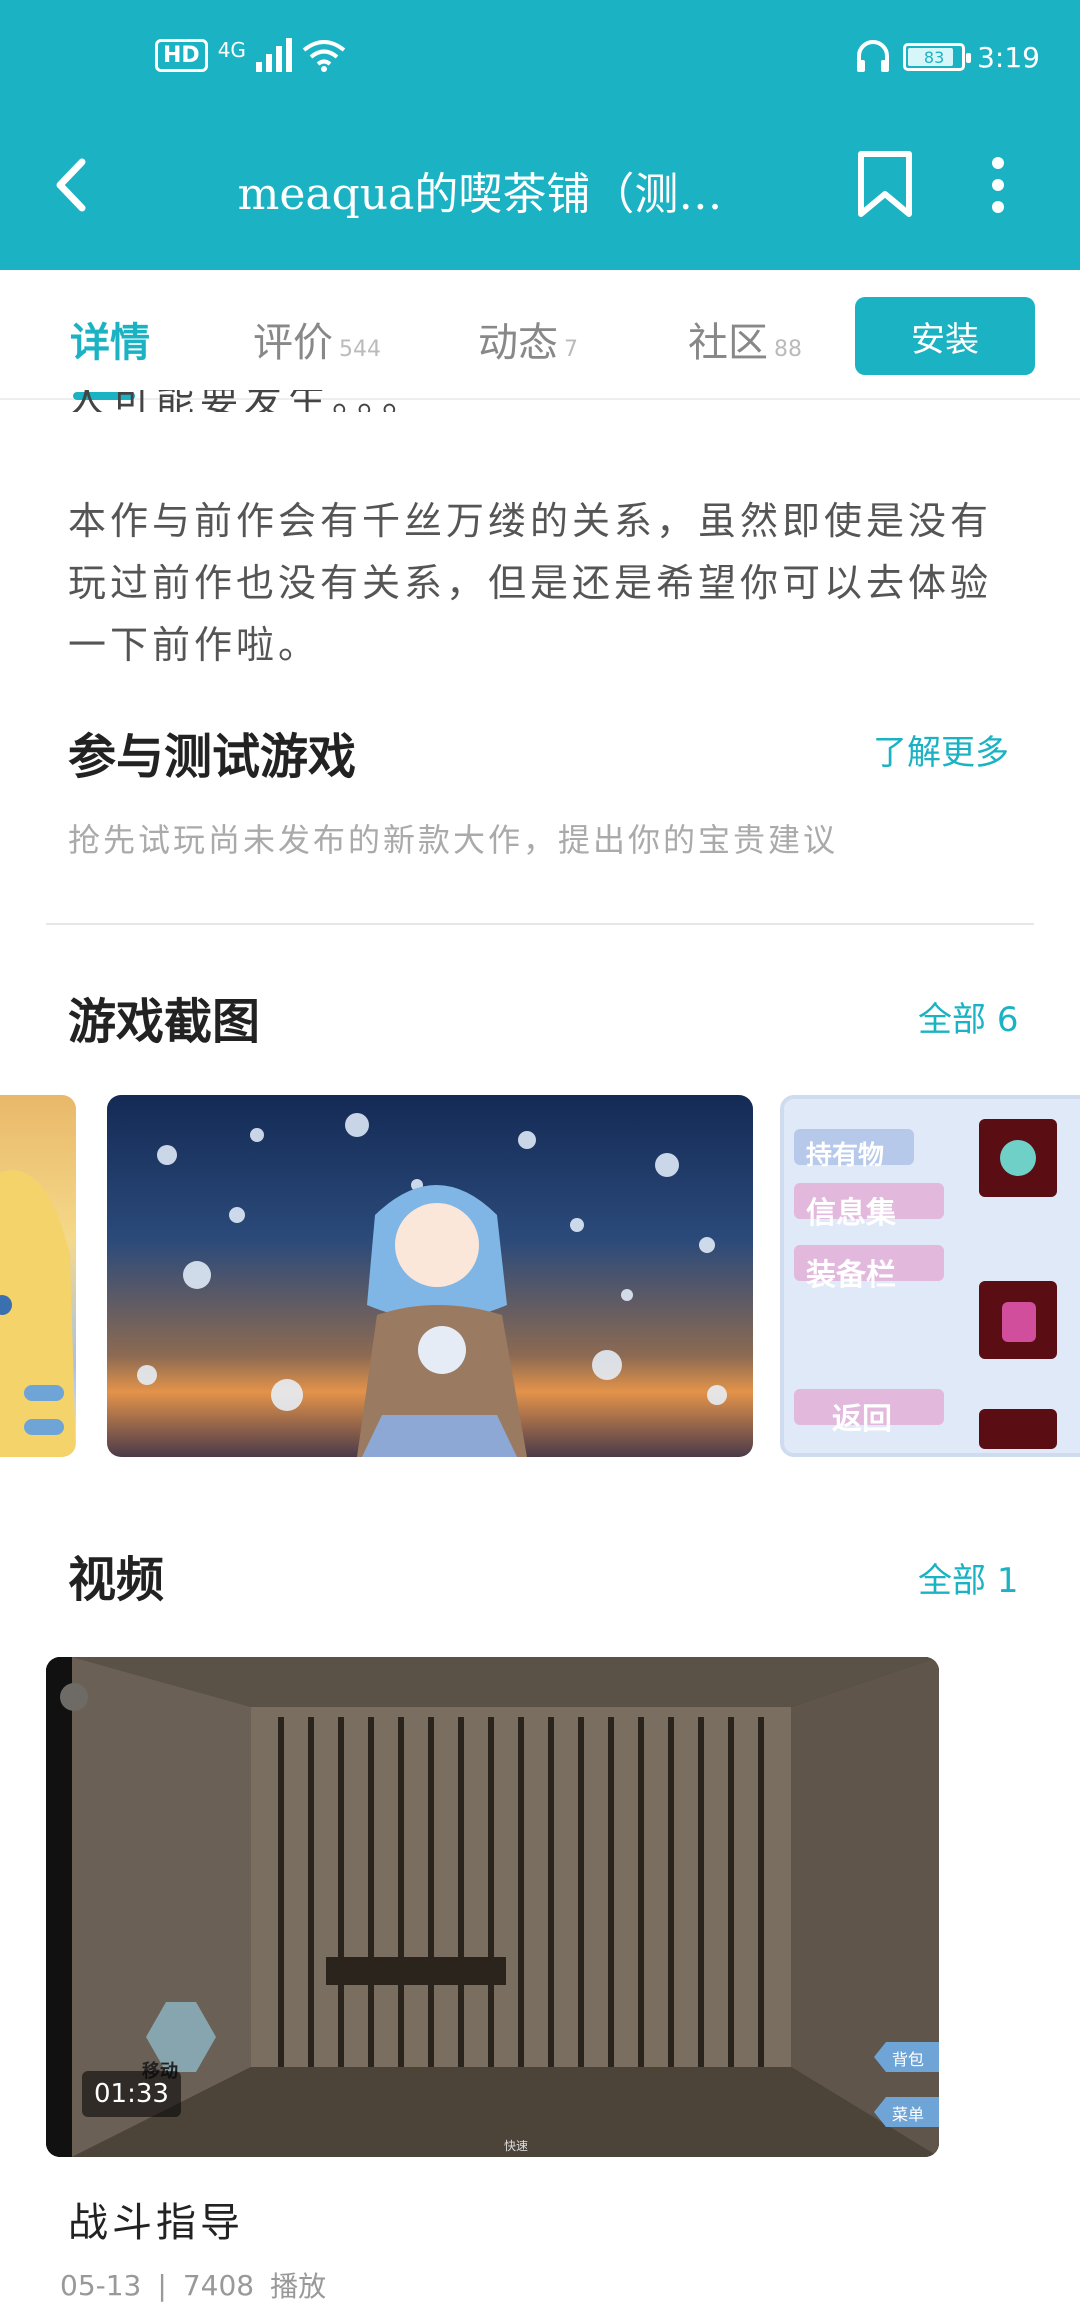 The height and width of the screenshot is (2310, 1080). Describe the element at coordinates (968, 1016) in the screenshot. I see `screenshots-all-link: 全部 6` at that location.